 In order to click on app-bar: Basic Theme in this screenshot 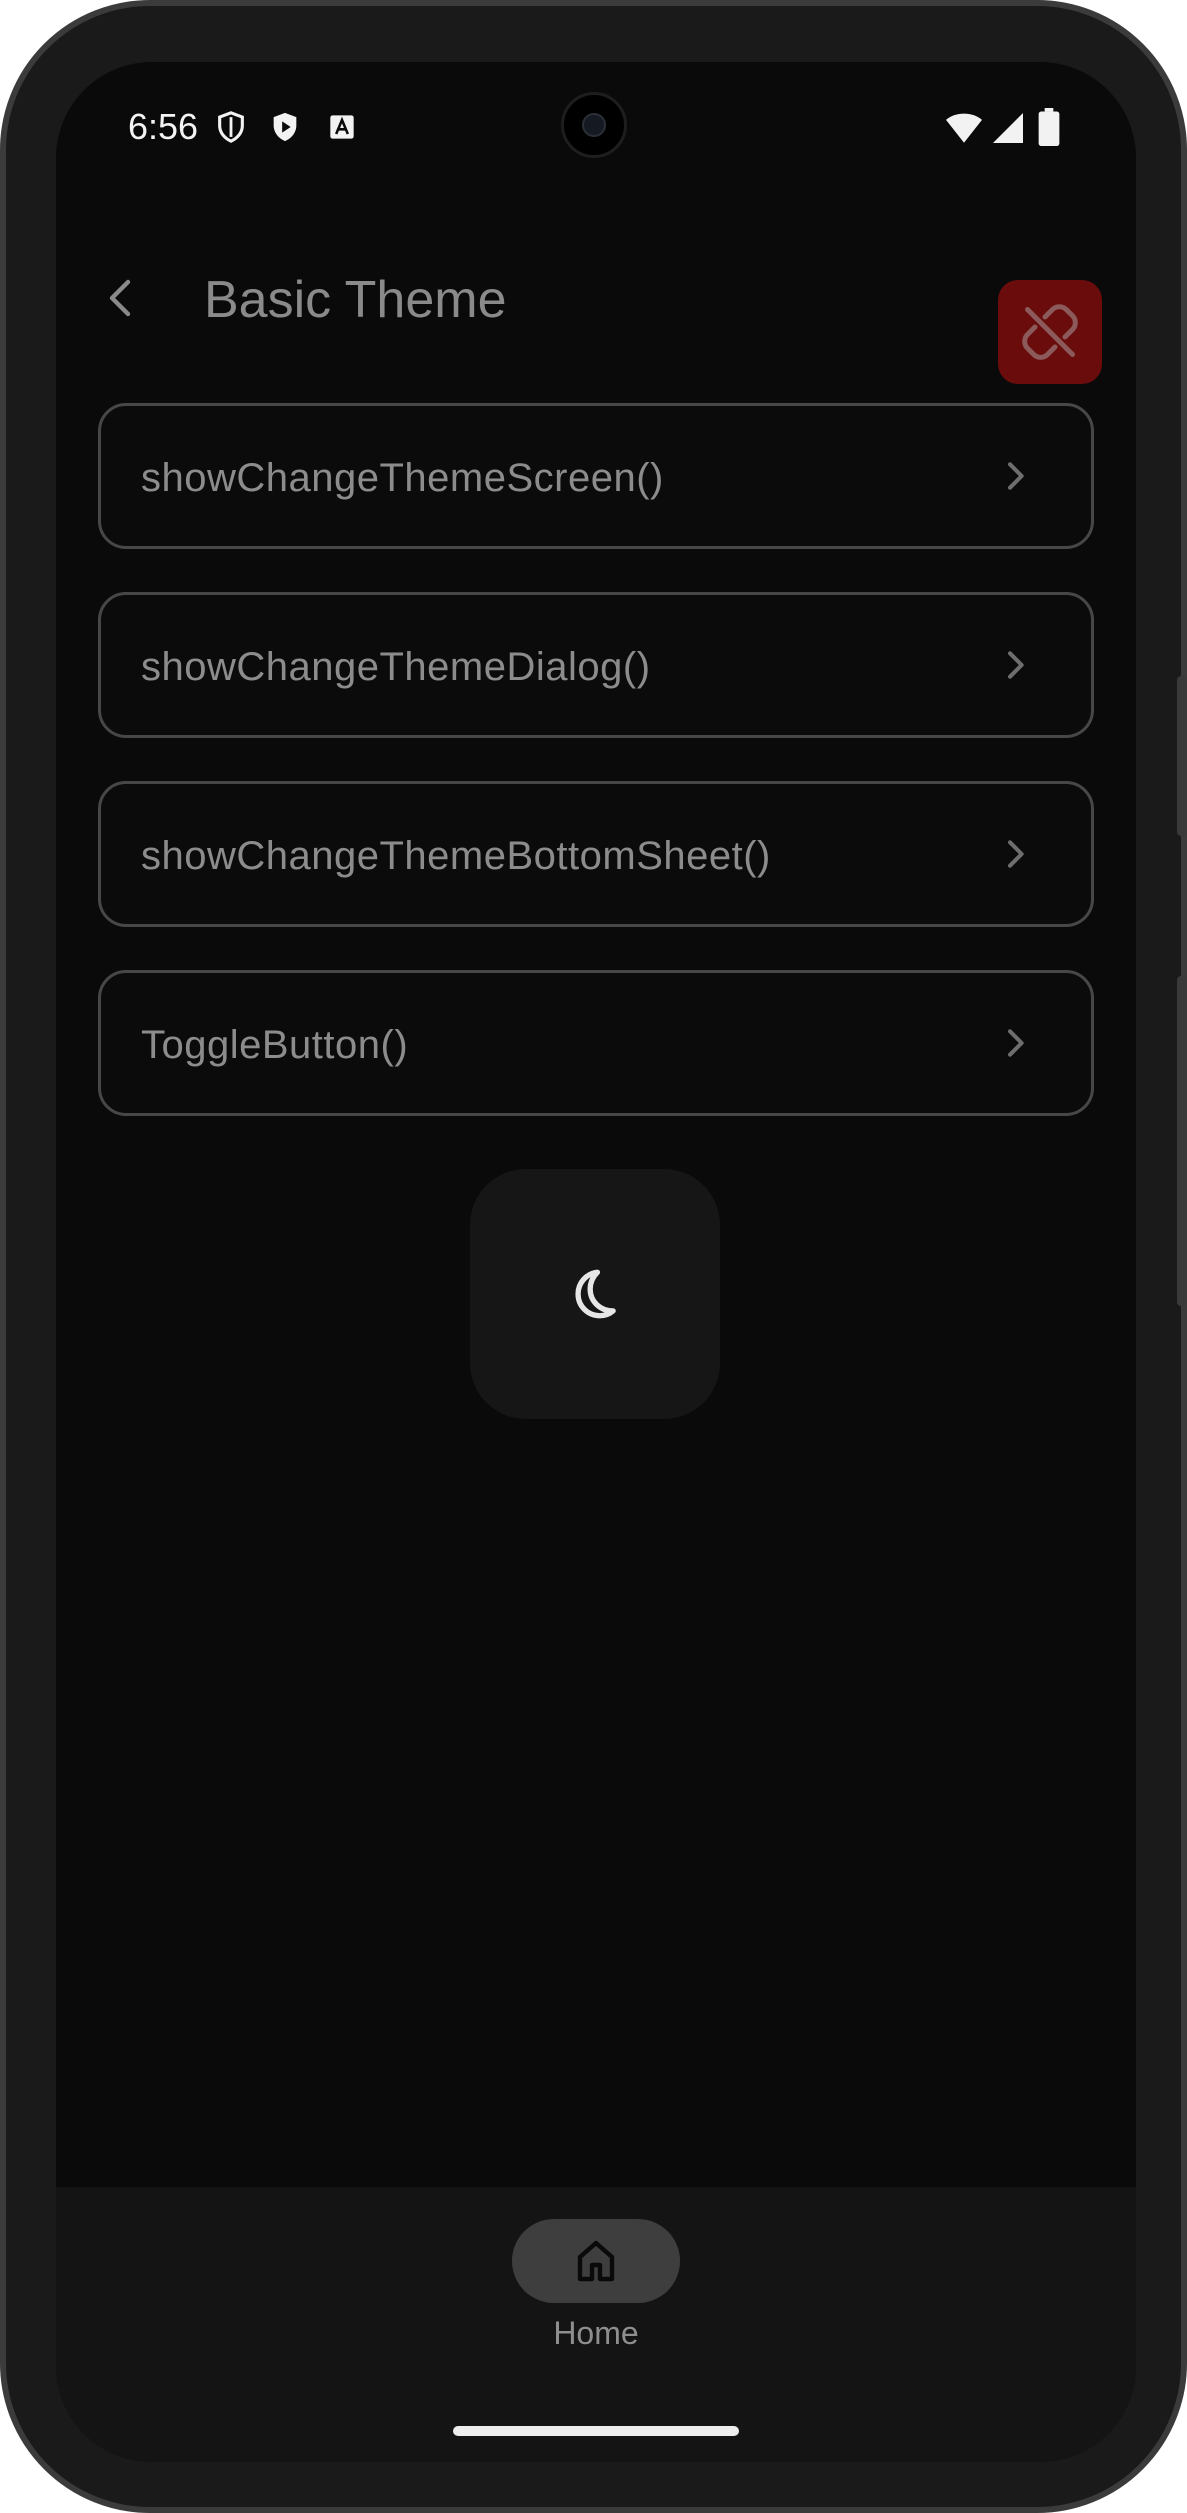, I will do `click(596, 308)`.